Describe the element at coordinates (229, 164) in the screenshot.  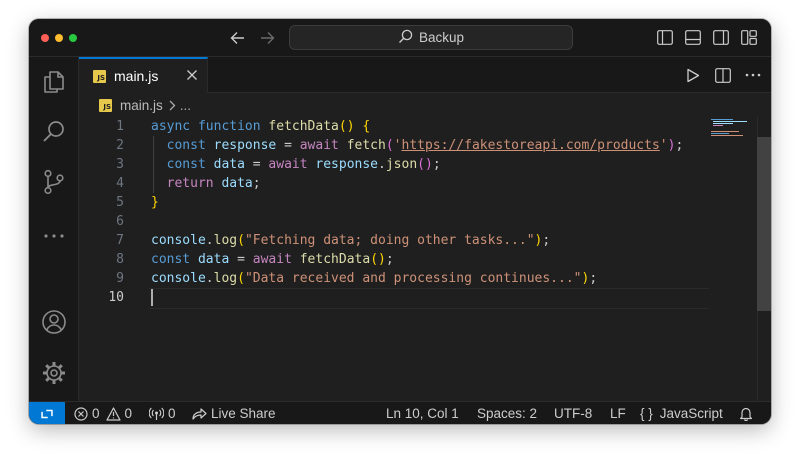
I see `token-variable: data` at that location.